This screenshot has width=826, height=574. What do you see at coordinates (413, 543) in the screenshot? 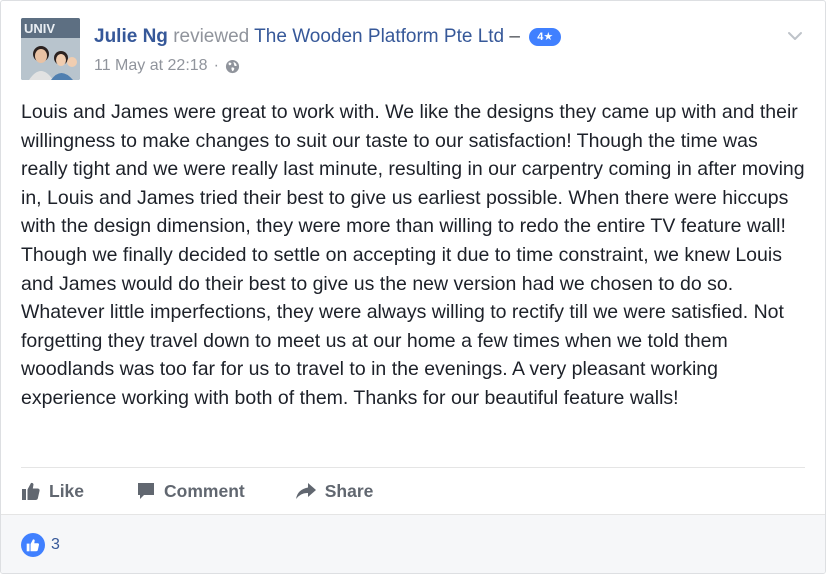
I see `reactions-footer: 3` at bounding box center [413, 543].